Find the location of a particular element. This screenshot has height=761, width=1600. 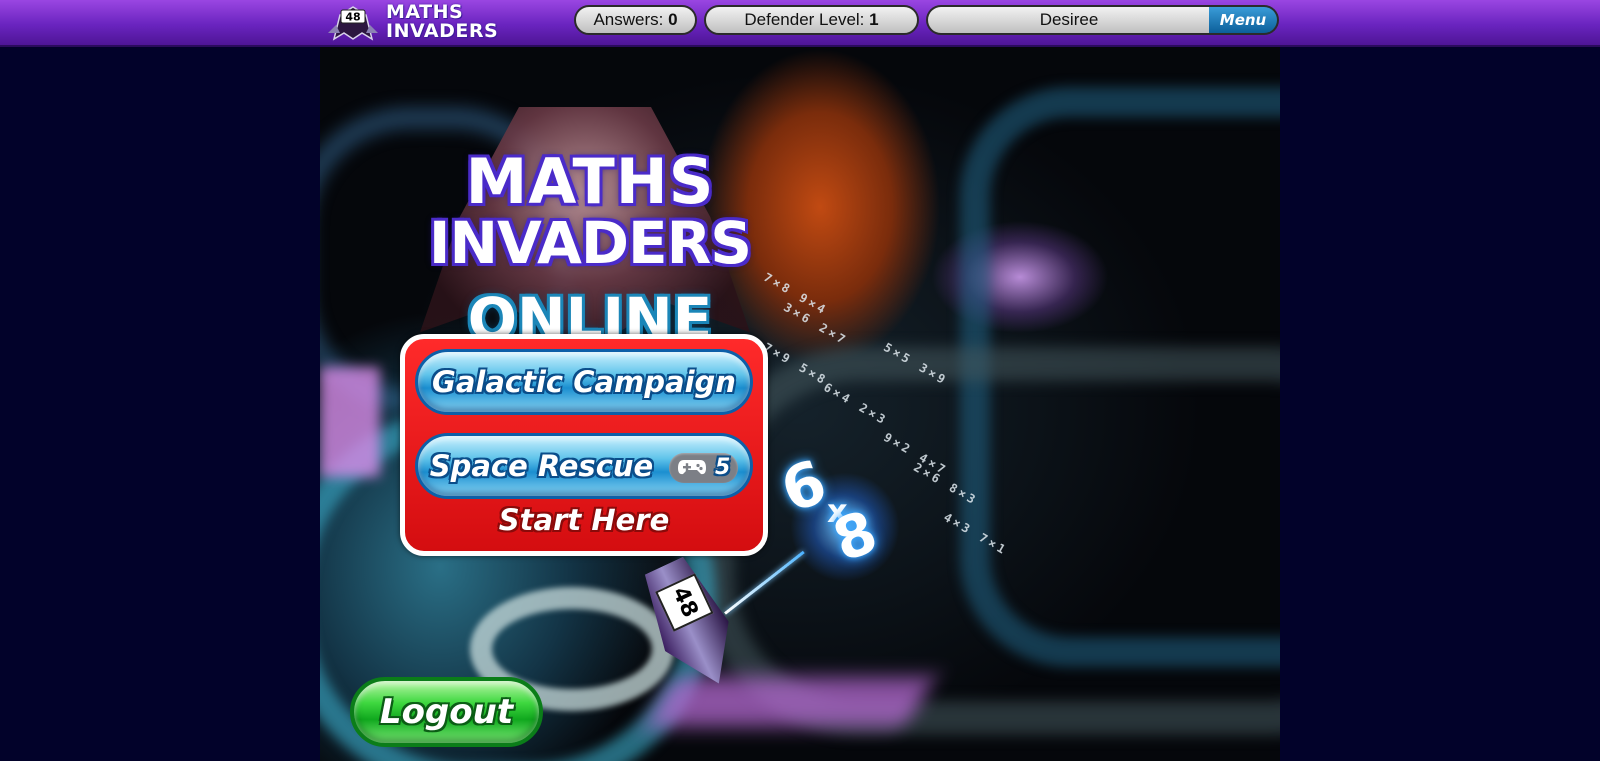

answers-label: Answers: is located at coordinates (628, 19).